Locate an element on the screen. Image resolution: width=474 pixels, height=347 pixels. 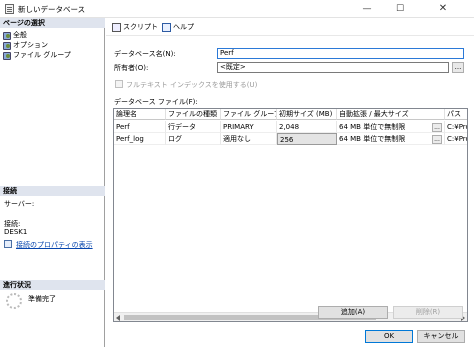
nav-item-label: 全般 is located at coordinates (20, 34).